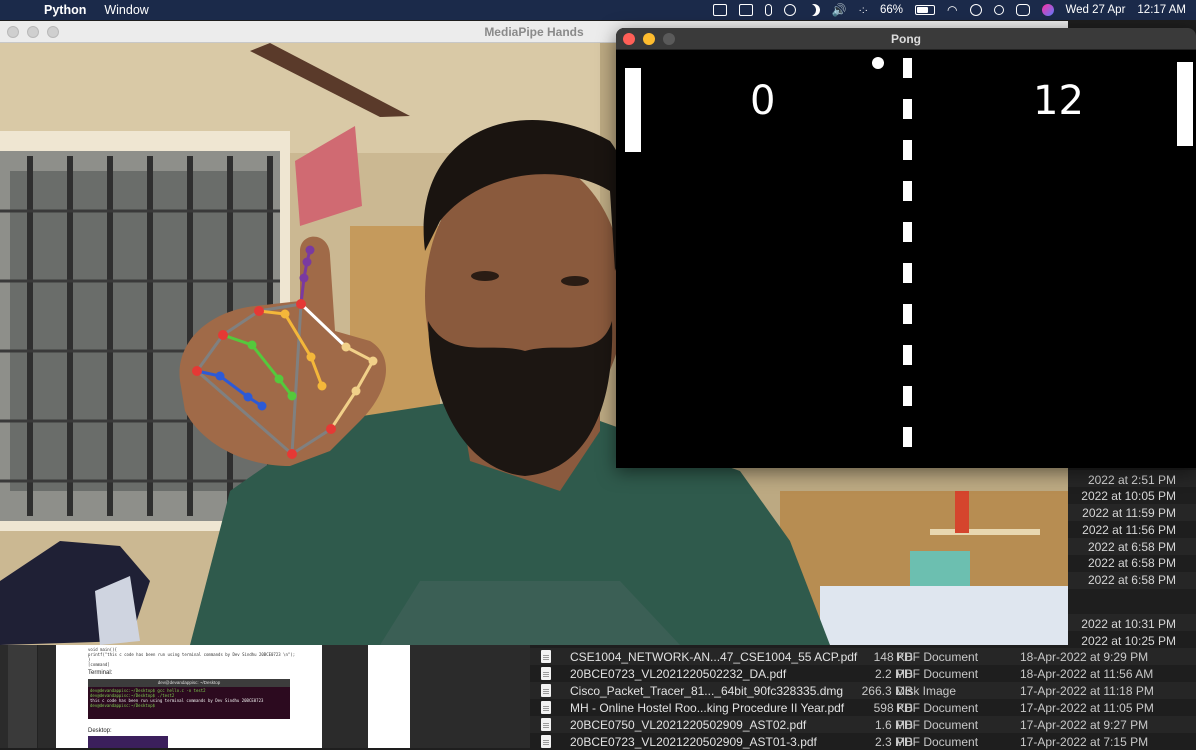 The width and height of the screenshot is (1196, 750). I want to click on file-date: 18-Apr-2022 at 11:56 AM, so click(1087, 673).